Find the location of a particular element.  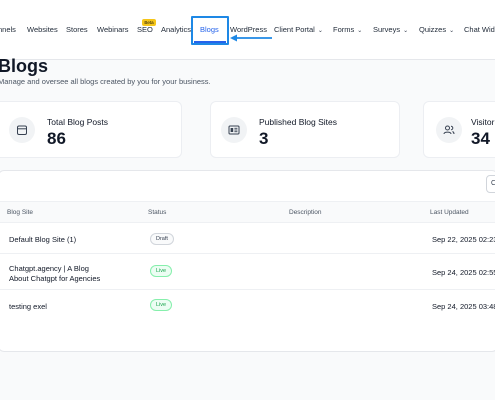

stat-label: Total Blog Posts is located at coordinates (77, 122).